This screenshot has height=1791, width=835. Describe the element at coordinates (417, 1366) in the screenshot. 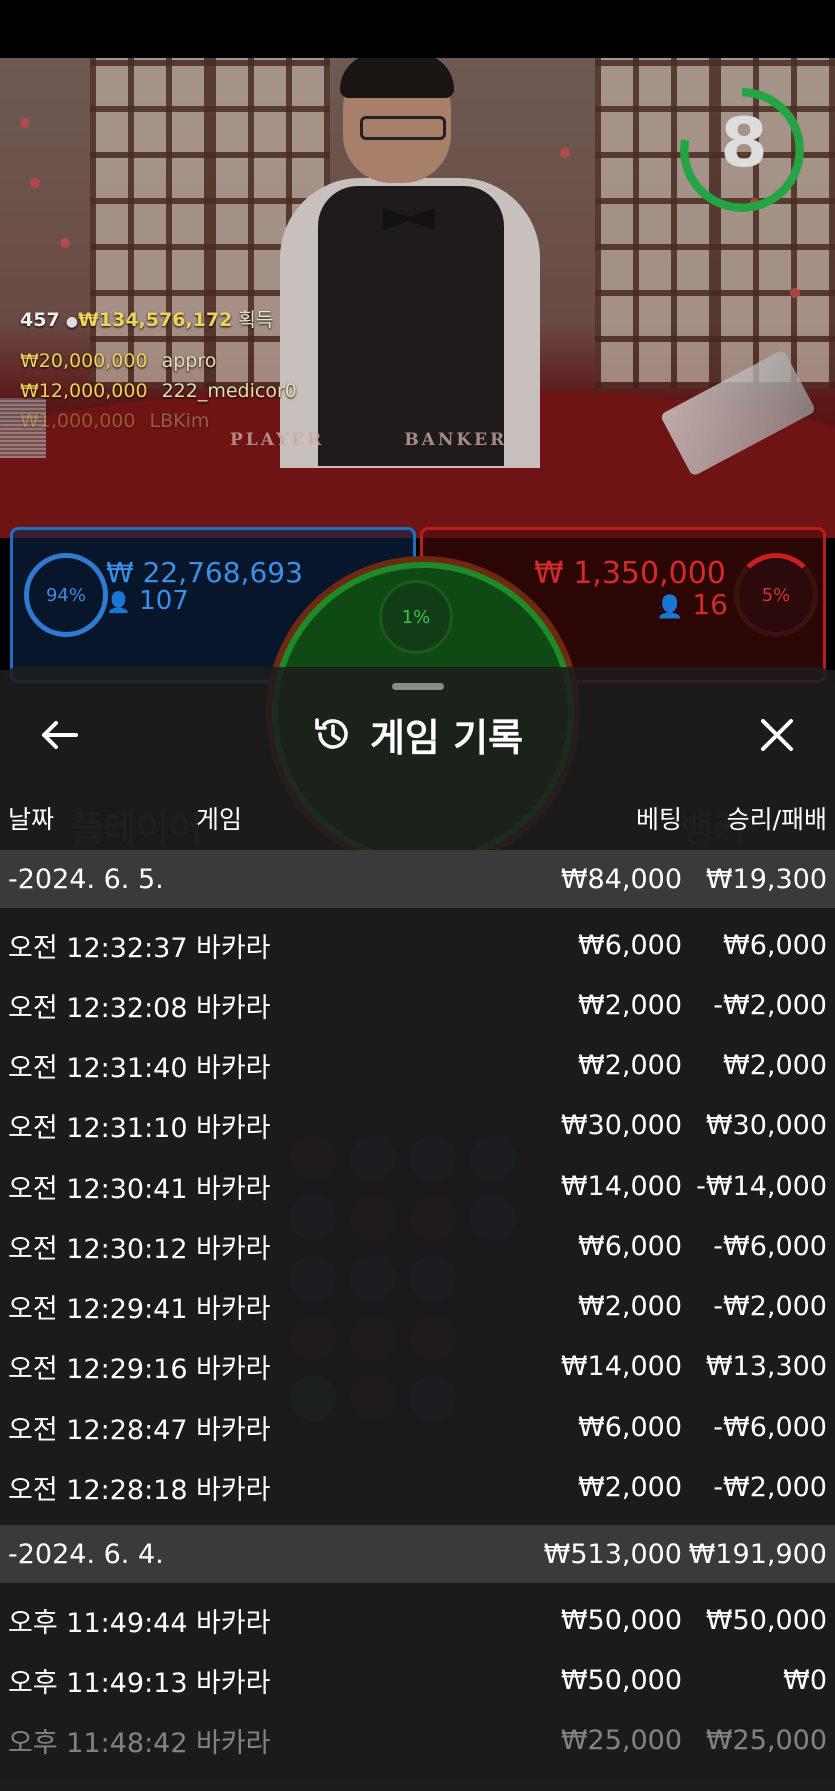

I see `history-row: 오전 12:29:16 바카라 ₩14,000 ₩13,300` at that location.